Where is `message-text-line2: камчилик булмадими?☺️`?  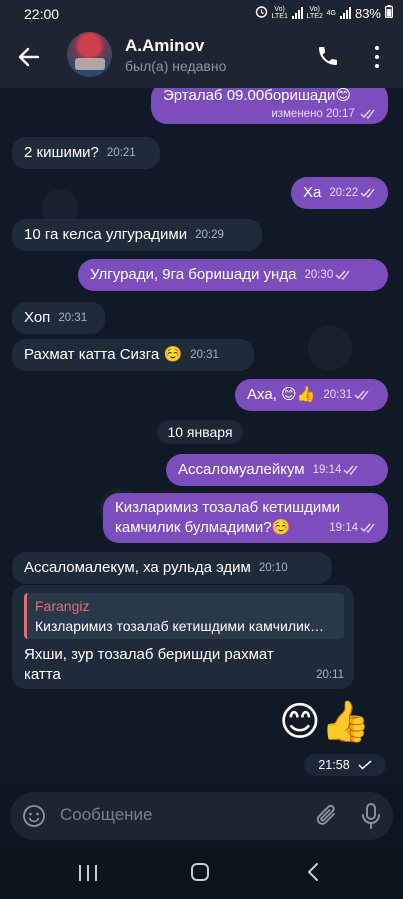 message-text-line2: камчилик булмадими?☺️ is located at coordinates (203, 527).